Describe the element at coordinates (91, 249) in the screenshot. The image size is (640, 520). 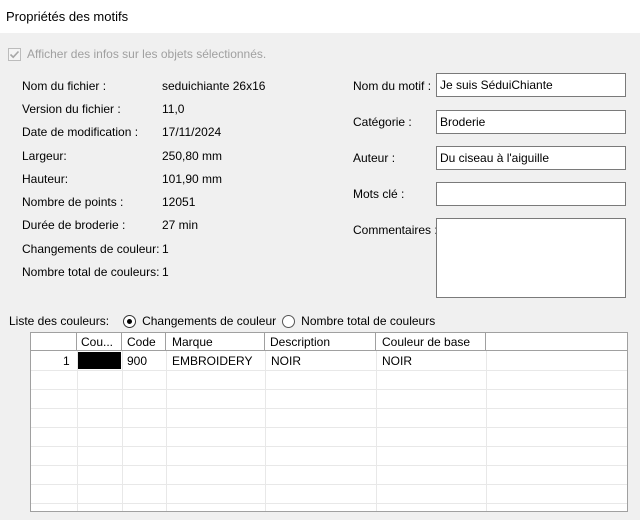
I see `color-changes-label: Changements de couleur:` at that location.